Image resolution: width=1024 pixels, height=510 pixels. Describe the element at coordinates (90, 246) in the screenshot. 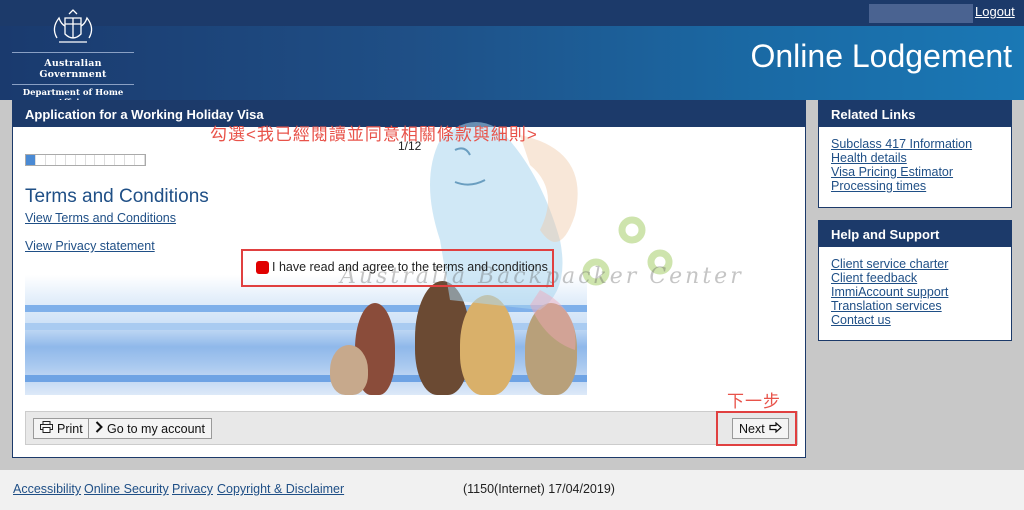

I see `view-privacy-link: View Privacy statement` at that location.